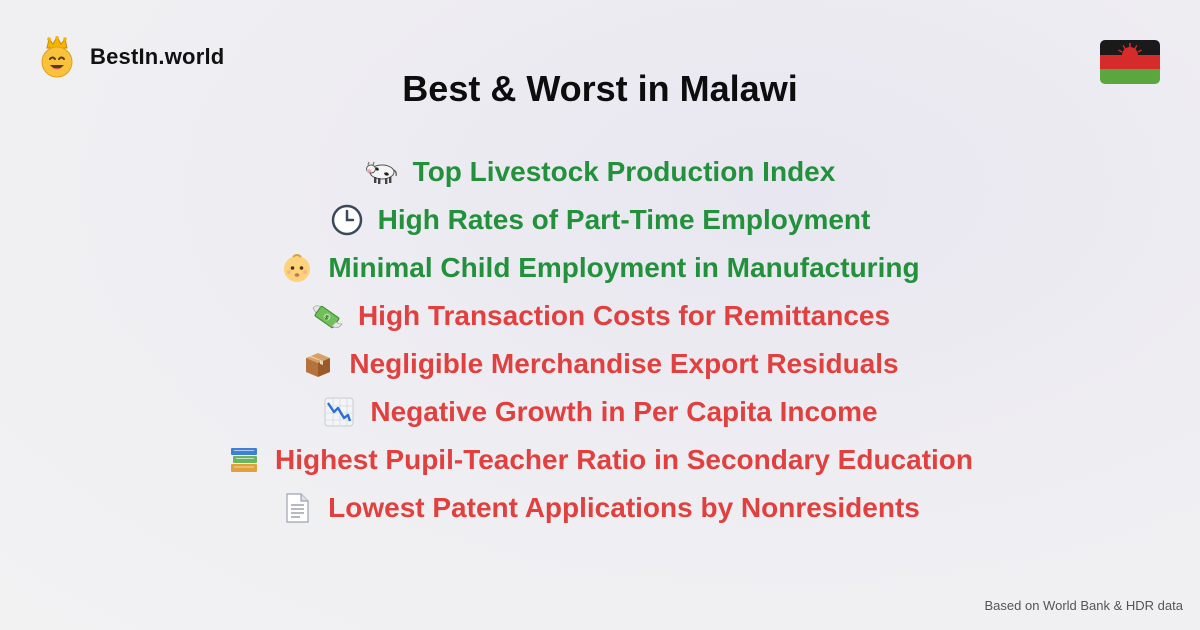 Image resolution: width=1200 pixels, height=630 pixels. What do you see at coordinates (318, 364) in the screenshot?
I see `package-icon` at bounding box center [318, 364].